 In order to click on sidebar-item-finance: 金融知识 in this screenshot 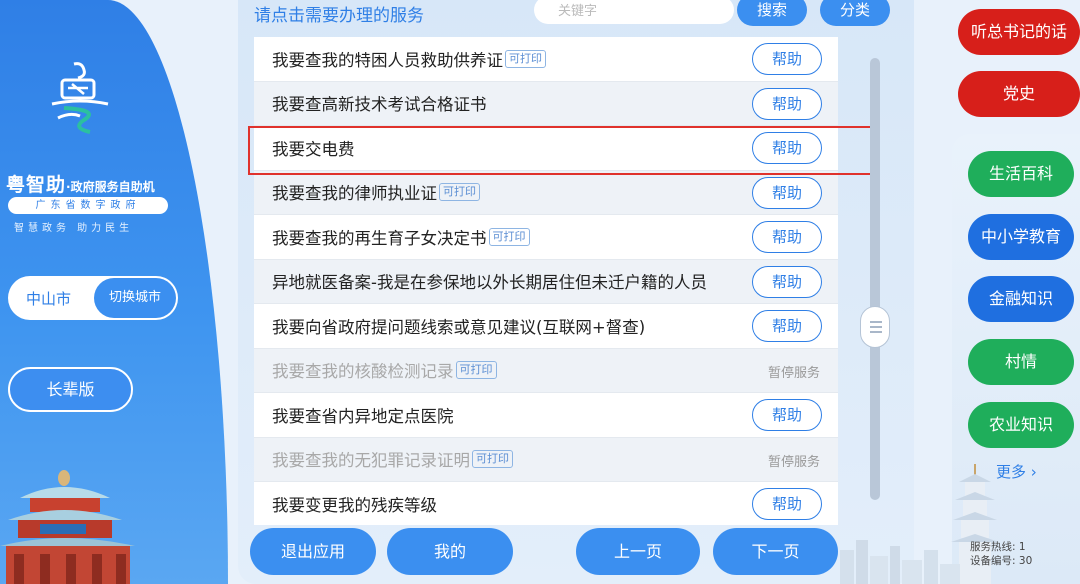, I will do `click(1021, 299)`.